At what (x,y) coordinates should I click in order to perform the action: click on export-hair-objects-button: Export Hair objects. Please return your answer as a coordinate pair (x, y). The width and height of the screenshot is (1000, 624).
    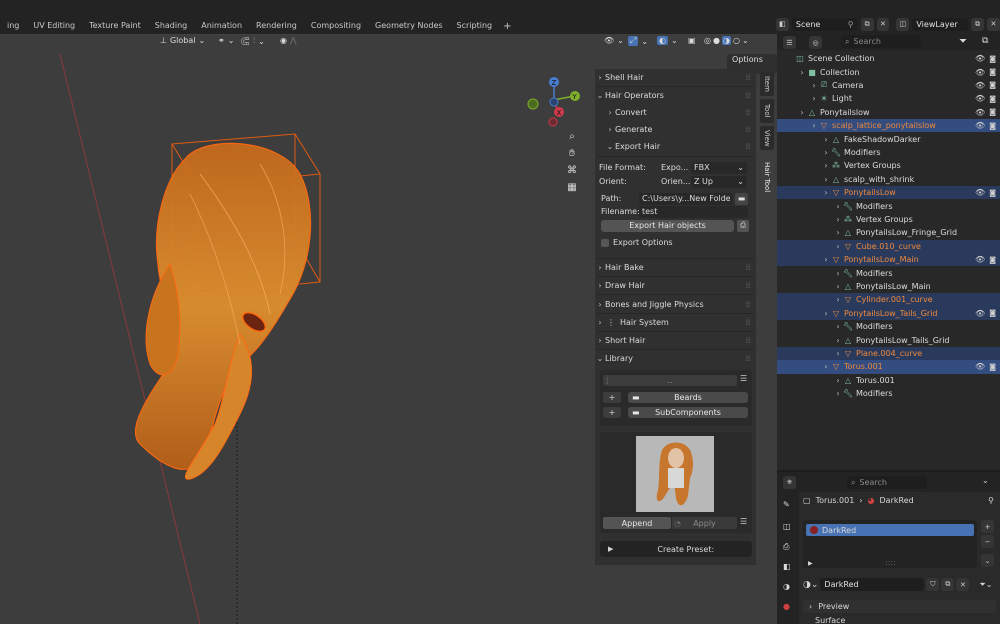
    Looking at the image, I should click on (667, 225).